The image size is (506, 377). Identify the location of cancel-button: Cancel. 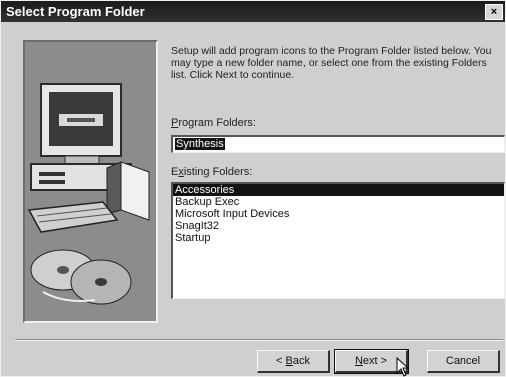
(463, 361).